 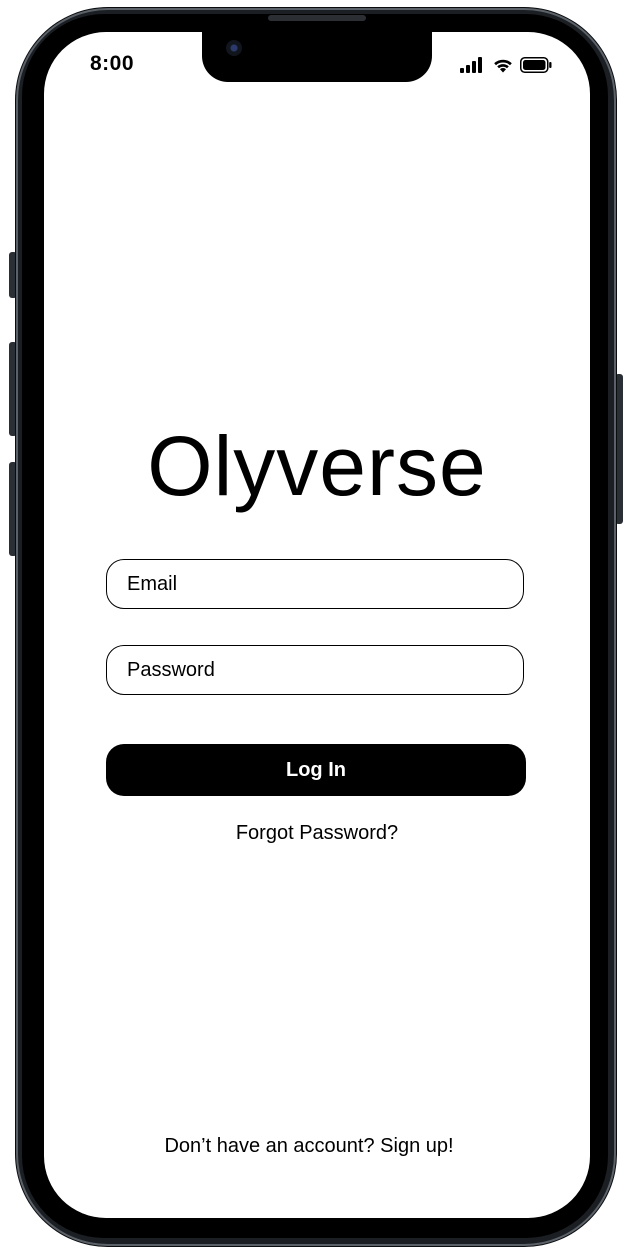 What do you see at coordinates (471, 65) in the screenshot?
I see `signal-icon` at bounding box center [471, 65].